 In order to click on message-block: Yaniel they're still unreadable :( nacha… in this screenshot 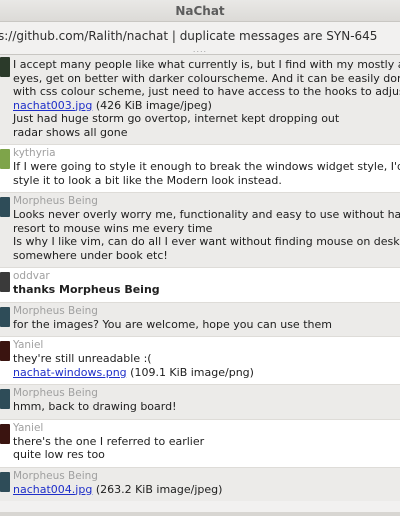, I will do `click(200, 361)`.